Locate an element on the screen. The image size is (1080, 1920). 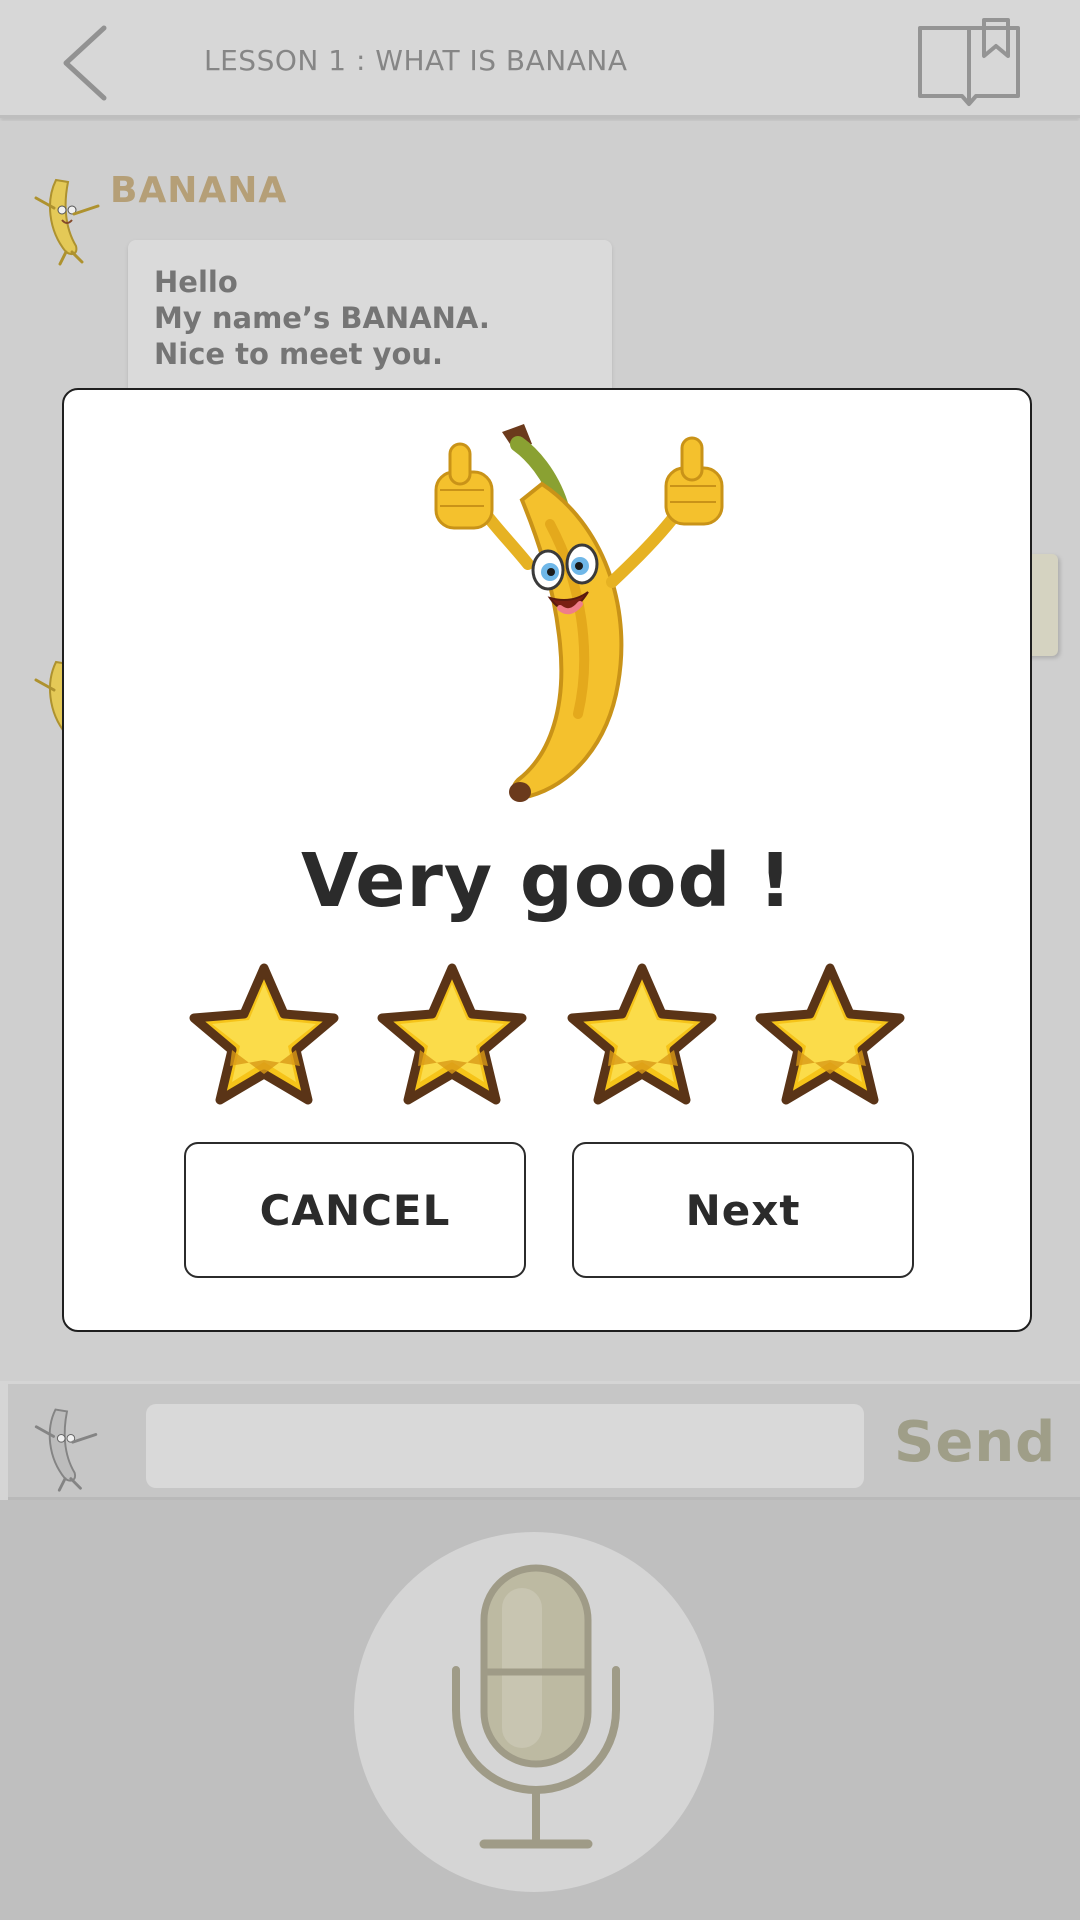
star-rating is located at coordinates (553, 1037).